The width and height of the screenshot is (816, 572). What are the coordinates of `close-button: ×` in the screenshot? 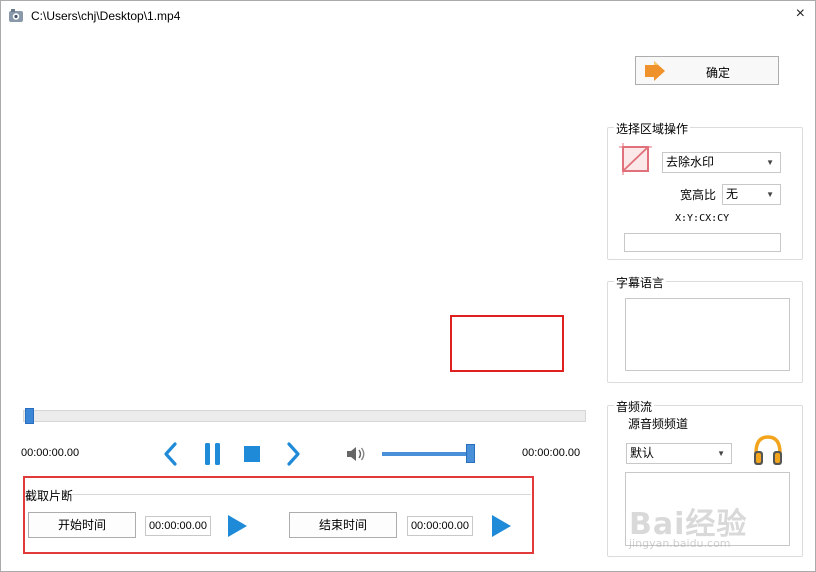 It's located at (800, 14).